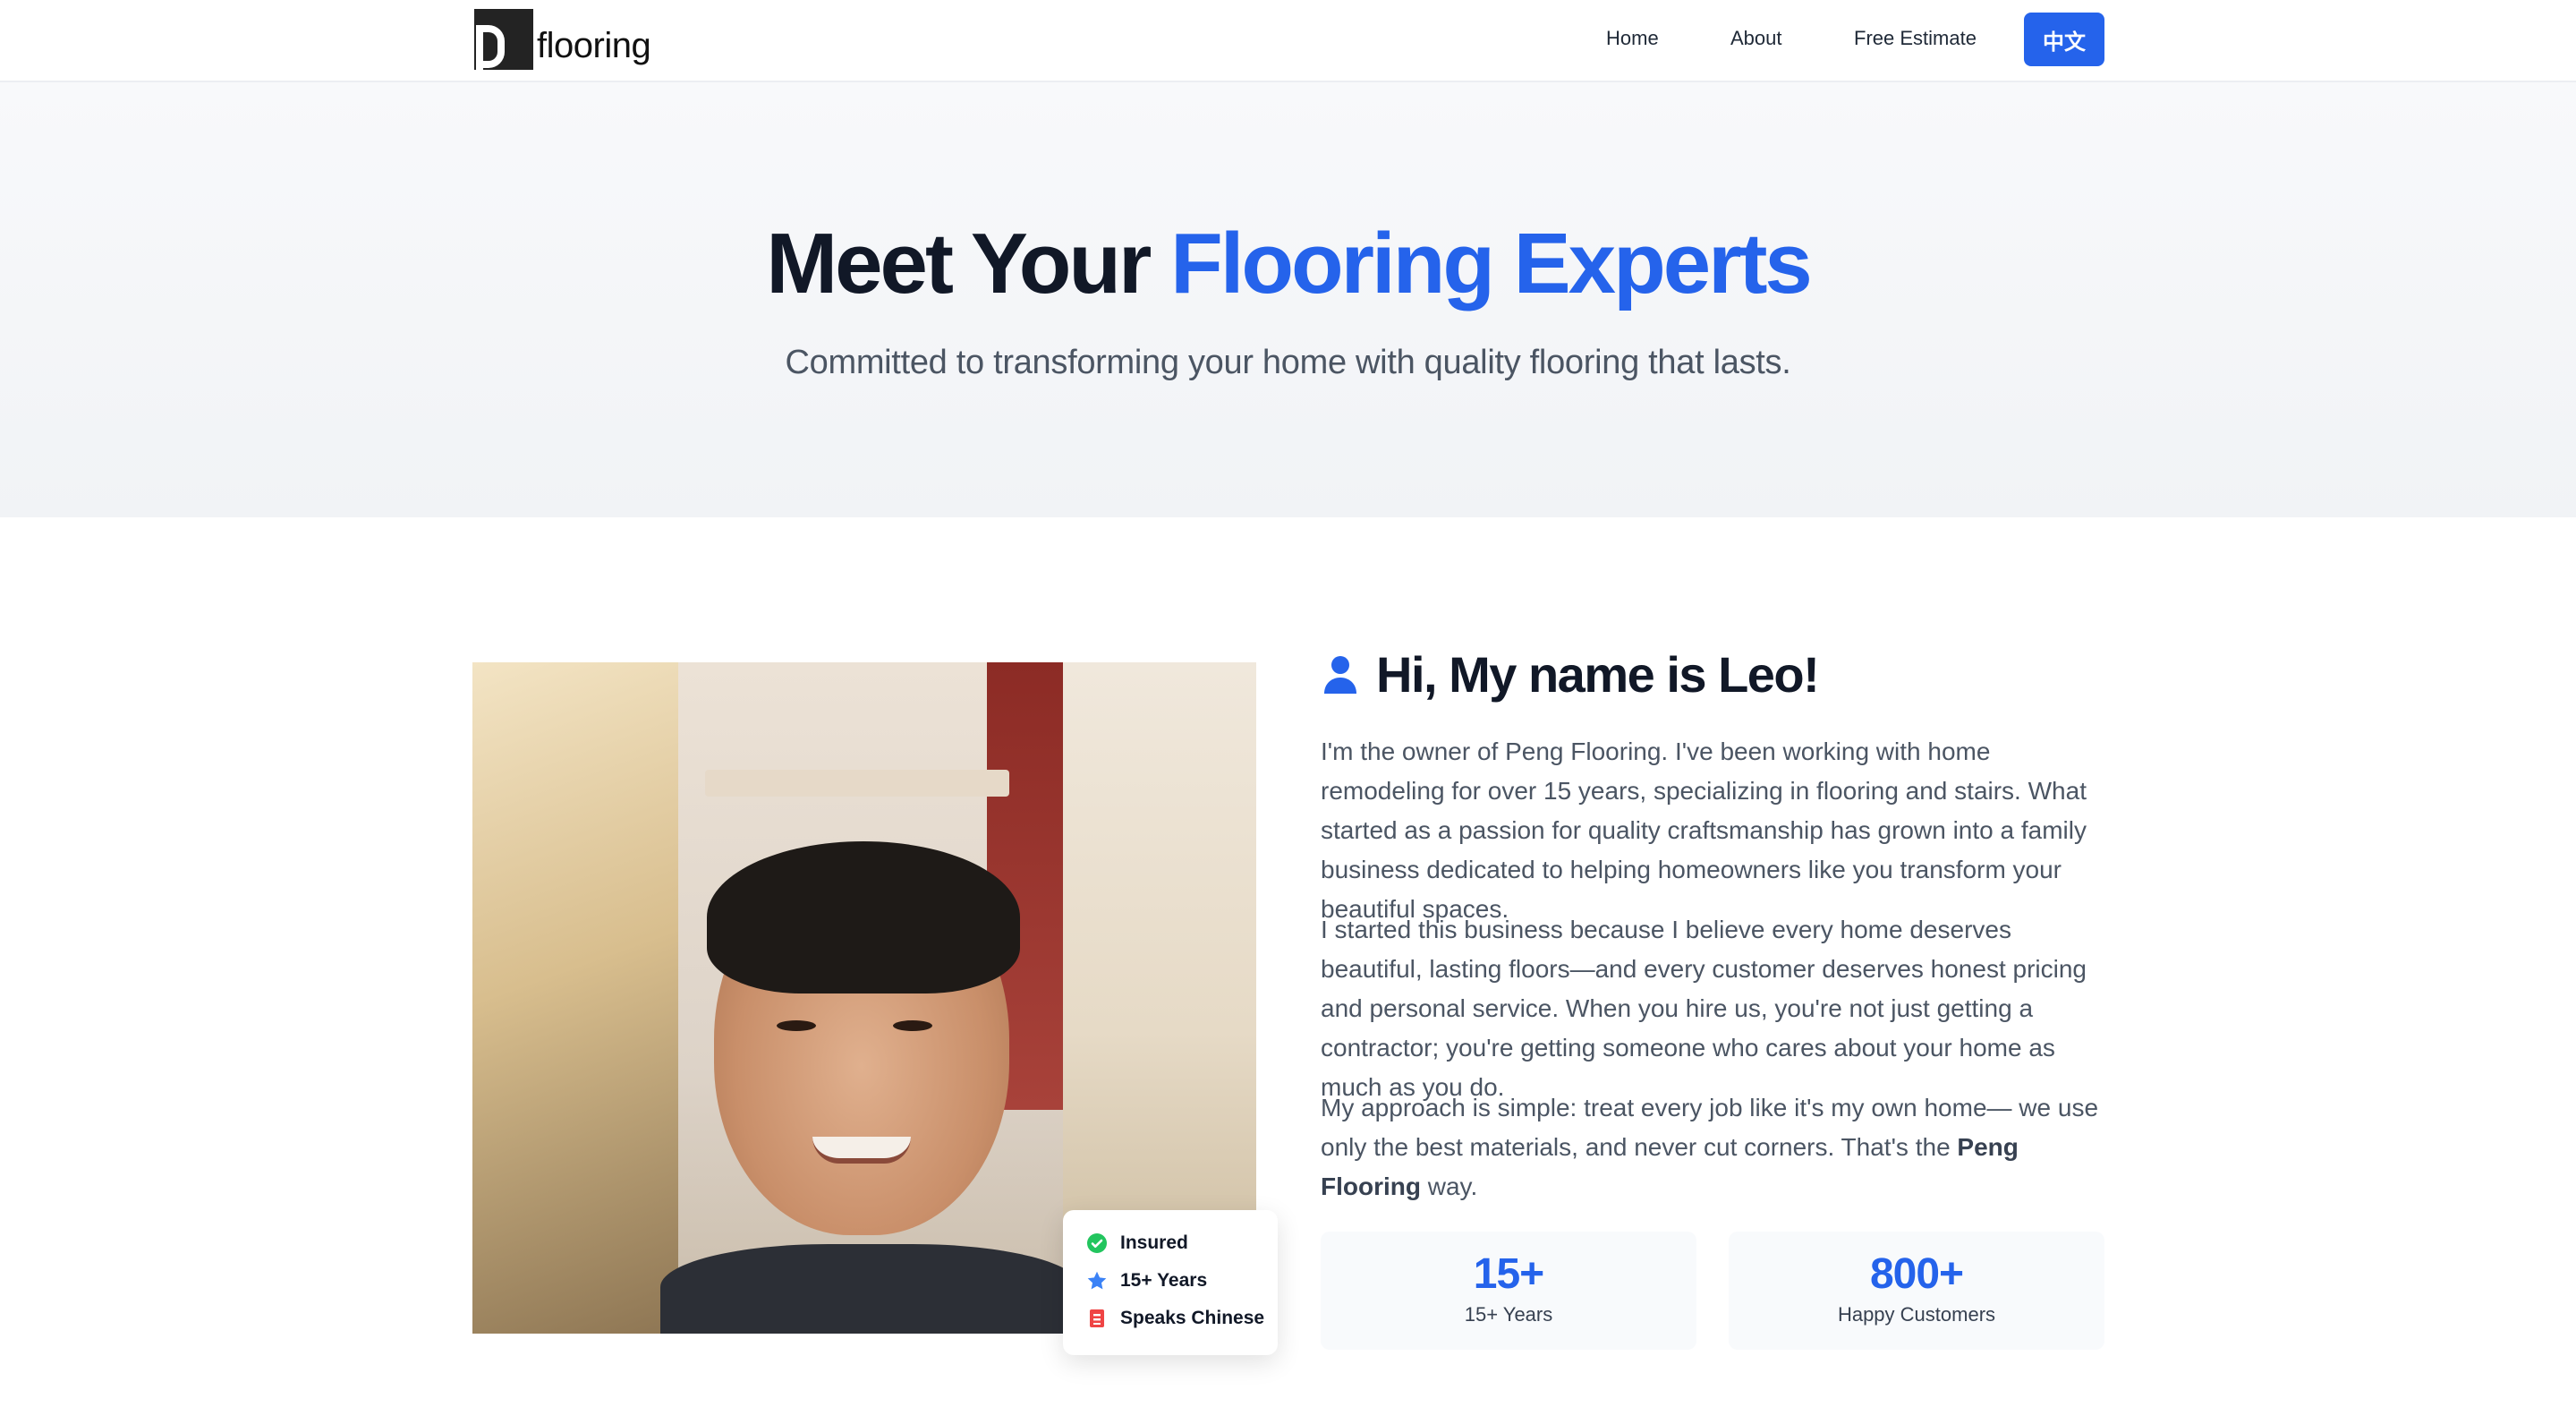 The image size is (2576, 1407). Describe the element at coordinates (1340, 673) in the screenshot. I see `person-icon` at that location.